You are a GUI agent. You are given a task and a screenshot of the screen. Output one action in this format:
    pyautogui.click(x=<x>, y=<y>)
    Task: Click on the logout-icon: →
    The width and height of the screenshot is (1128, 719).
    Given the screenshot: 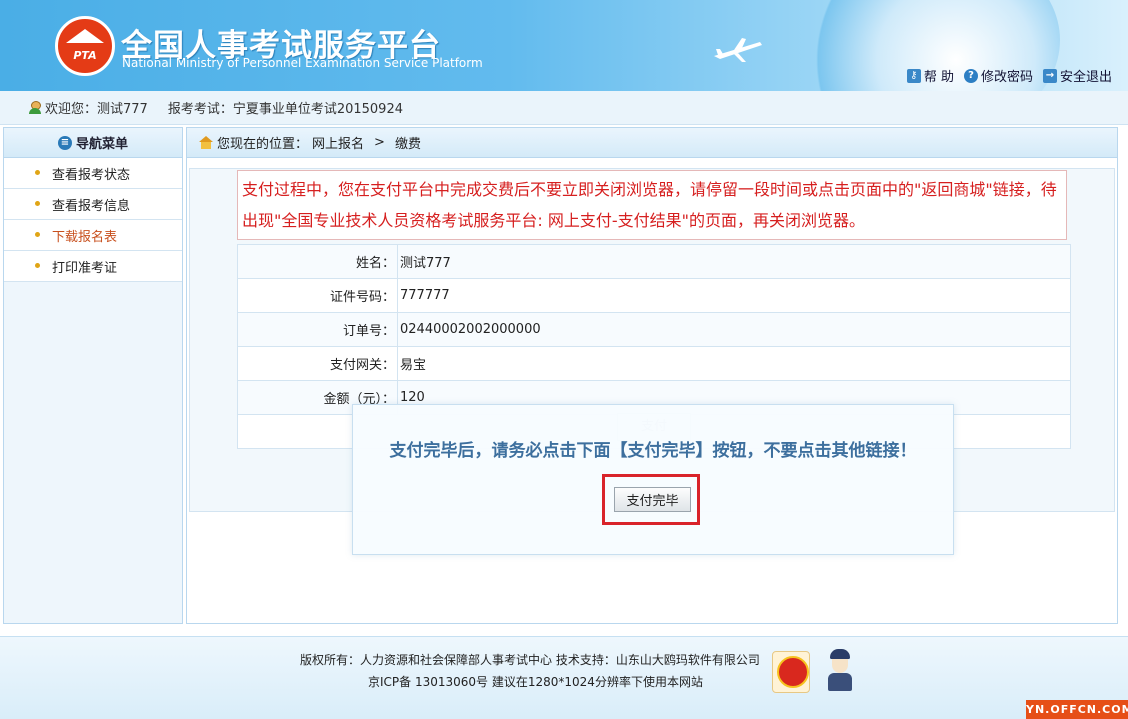 What is the action you would take?
    pyautogui.click(x=1049, y=75)
    